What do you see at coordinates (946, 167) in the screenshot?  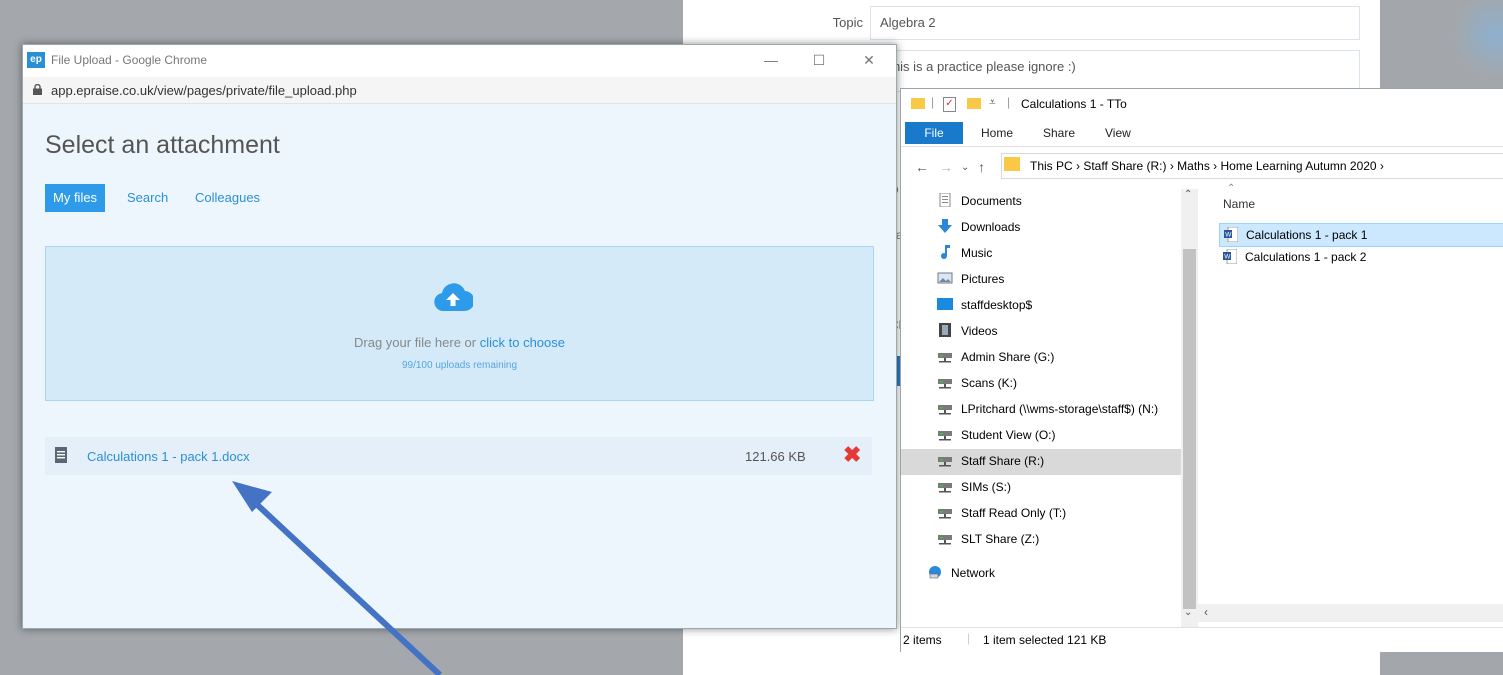 I see `forward-arrow-icon: →` at bounding box center [946, 167].